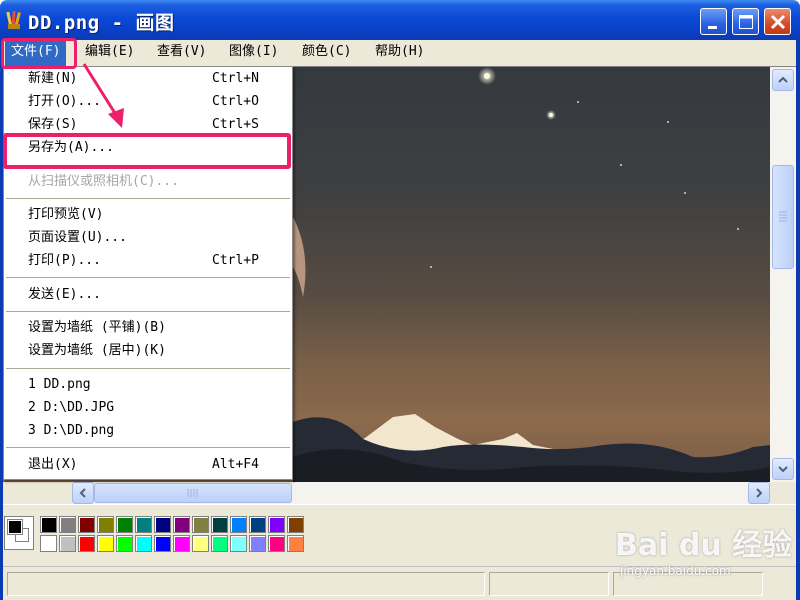 This screenshot has height=600, width=800. What do you see at coordinates (147, 151) in the screenshot?
I see `save-as-highlight-box` at bounding box center [147, 151].